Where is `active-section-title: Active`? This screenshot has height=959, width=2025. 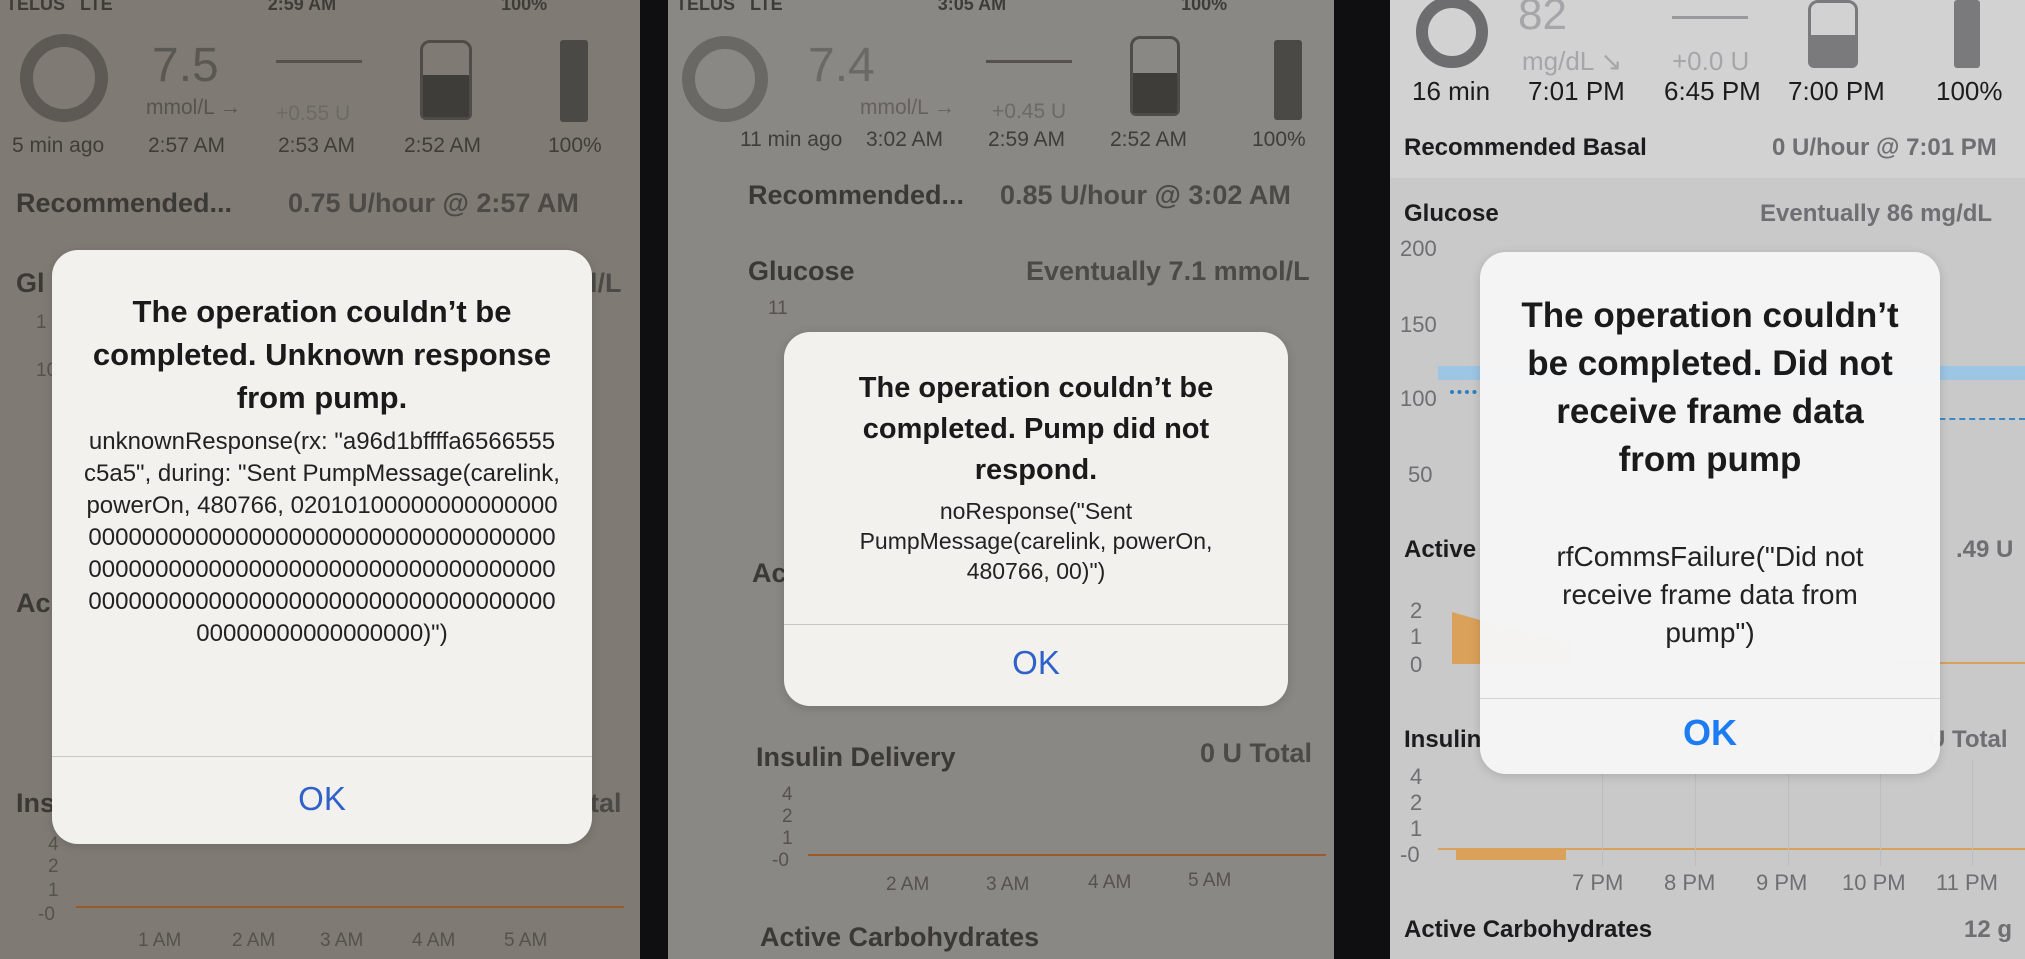 active-section-title: Active is located at coordinates (1440, 549).